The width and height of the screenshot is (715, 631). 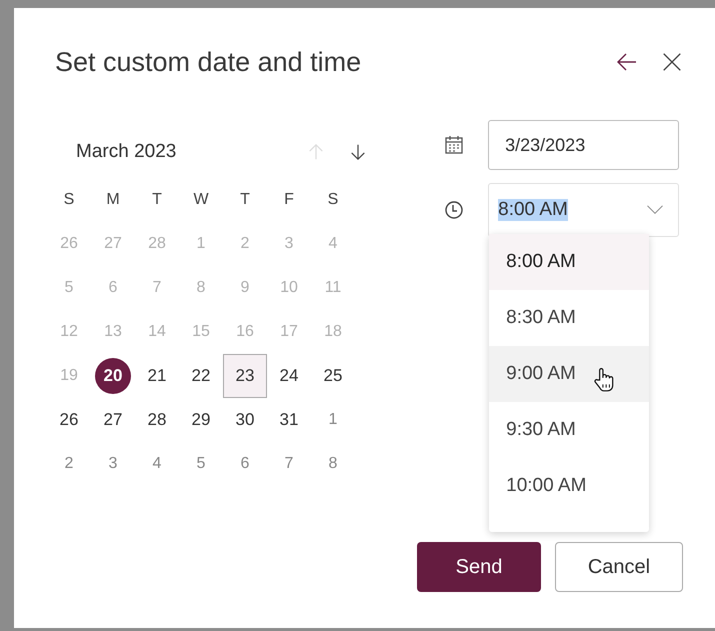 I want to click on calendar-day: 23, so click(x=245, y=376).